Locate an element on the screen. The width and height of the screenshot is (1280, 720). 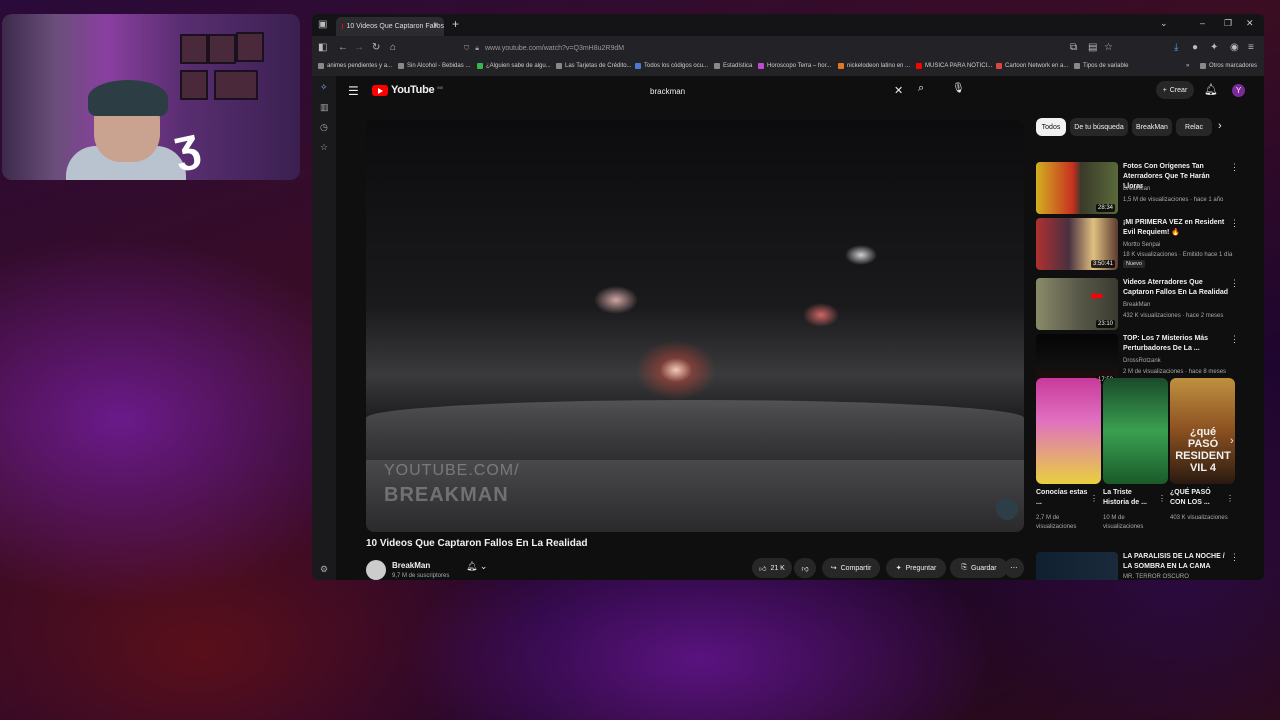
like-button: 👍︎ 21 K is located at coordinates (772, 568).